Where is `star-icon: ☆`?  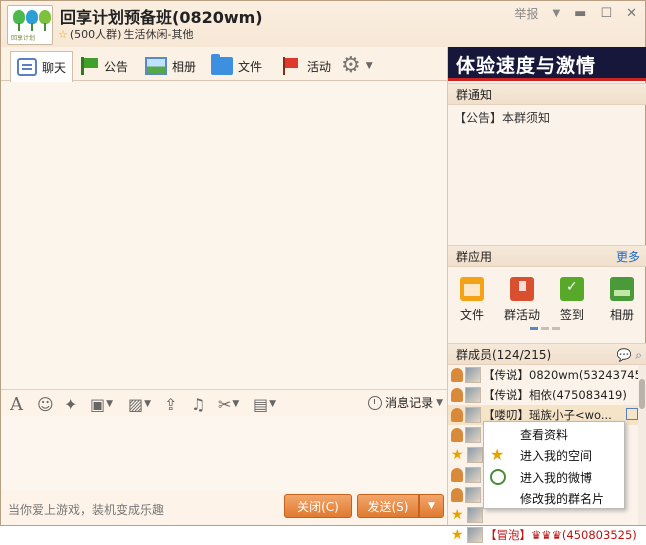
star-icon: ☆ is located at coordinates (63, 34).